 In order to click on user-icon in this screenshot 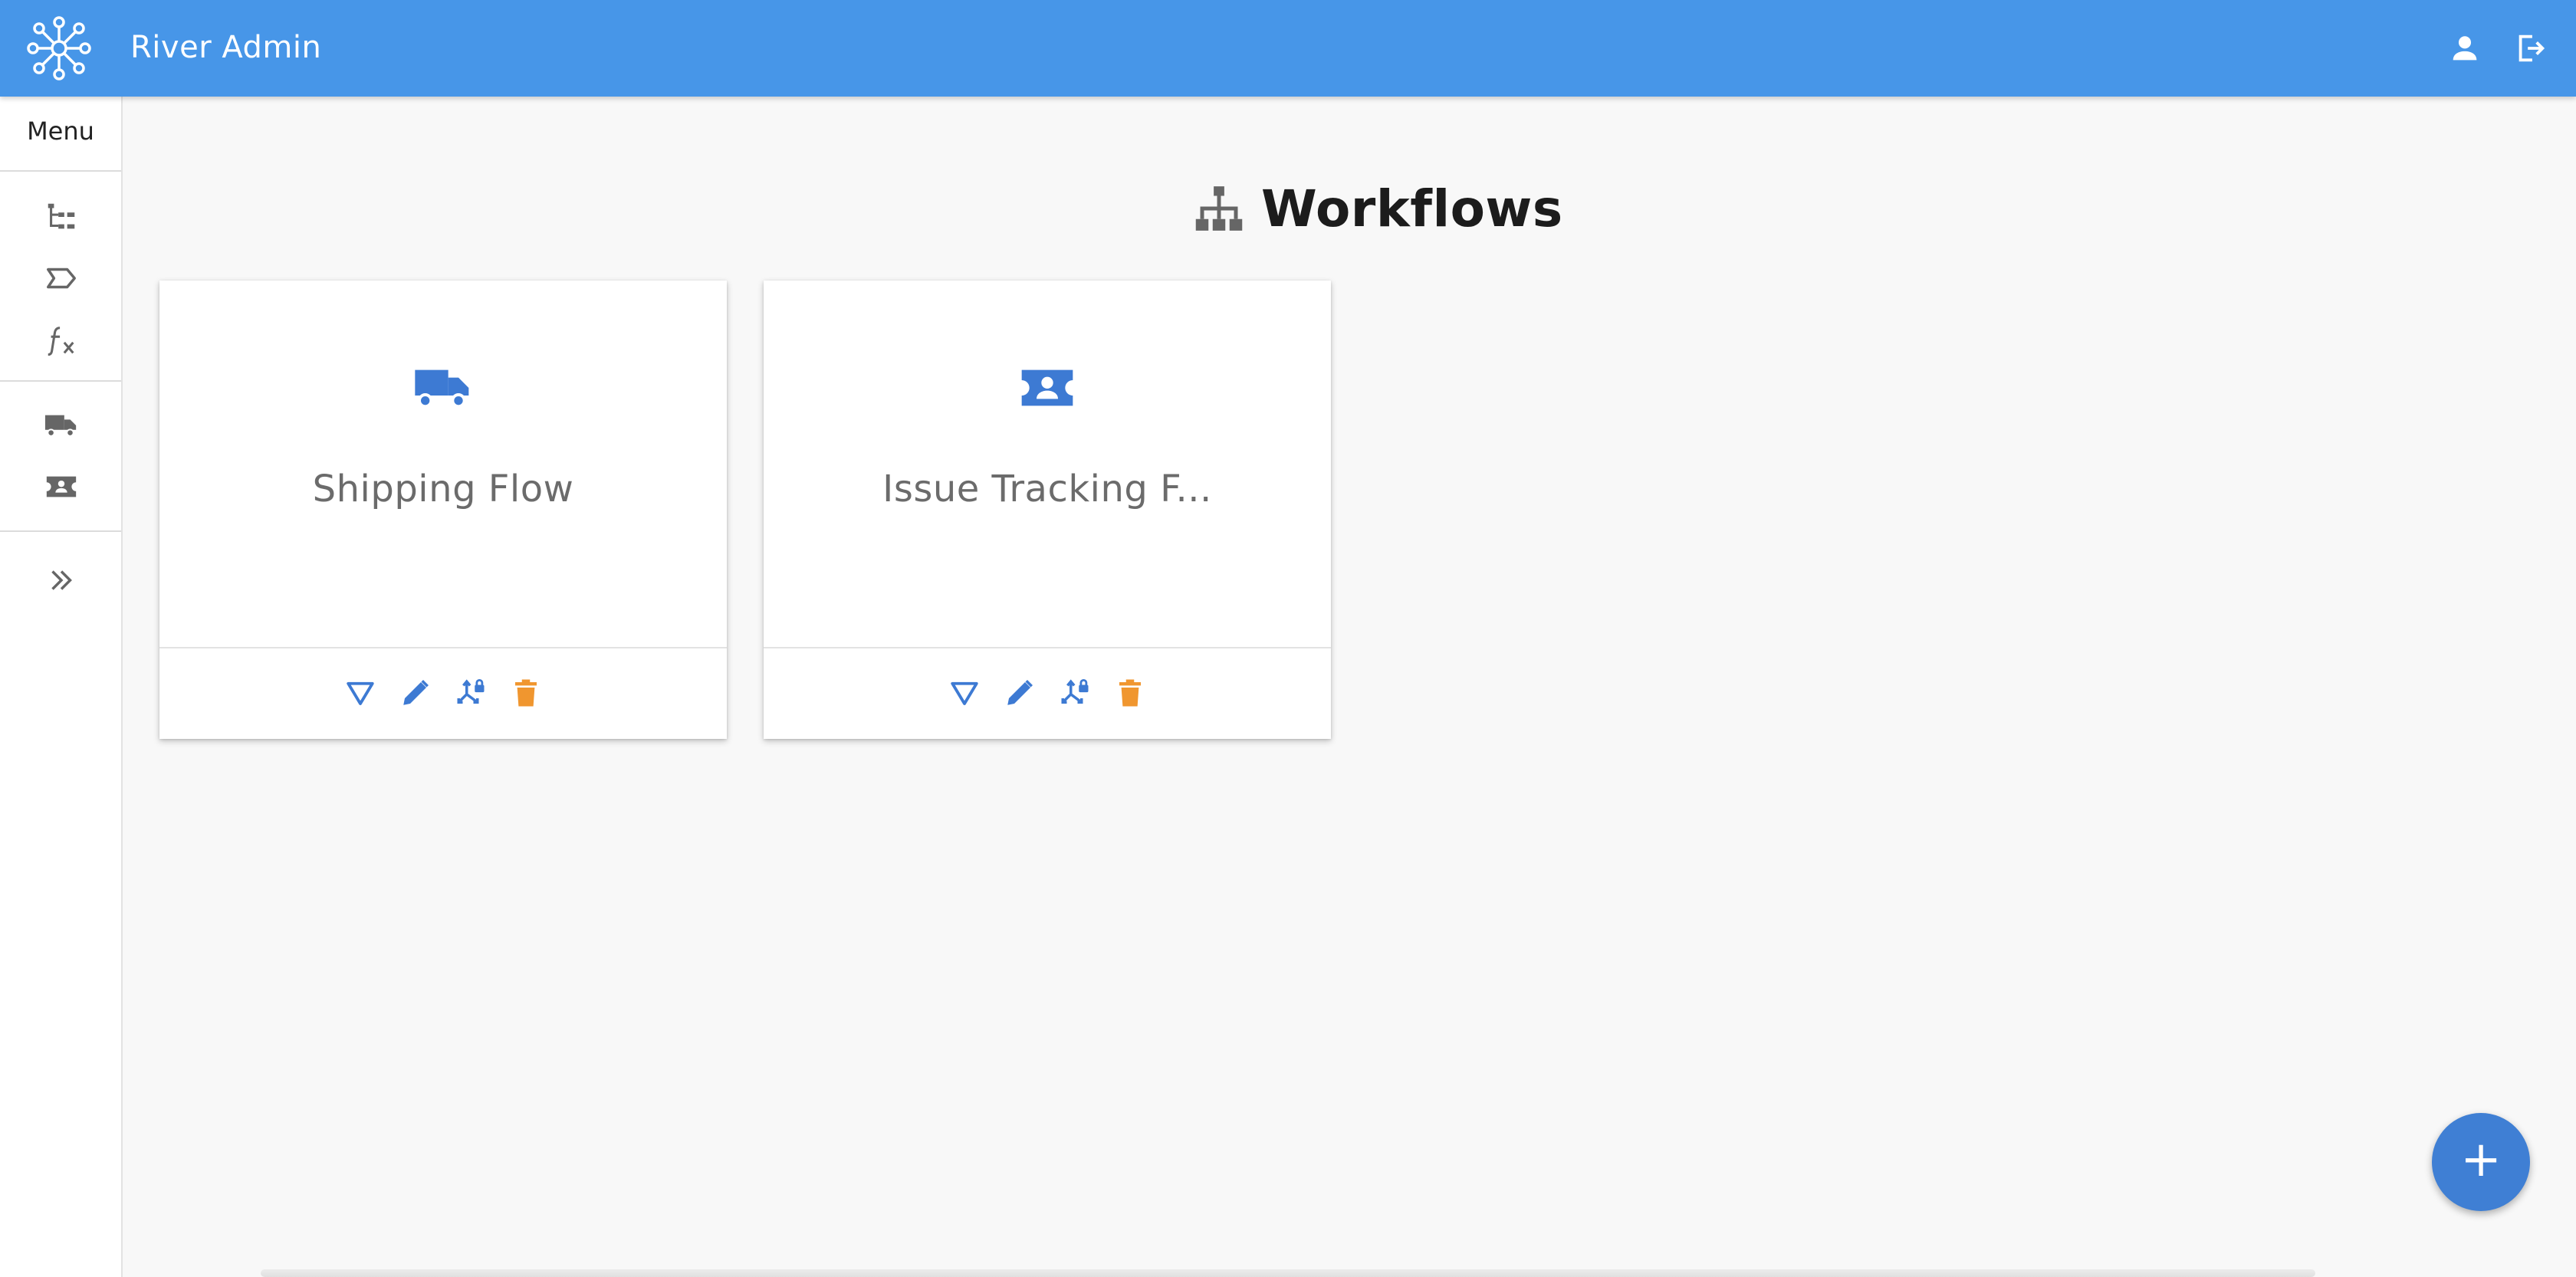, I will do `click(2465, 48)`.